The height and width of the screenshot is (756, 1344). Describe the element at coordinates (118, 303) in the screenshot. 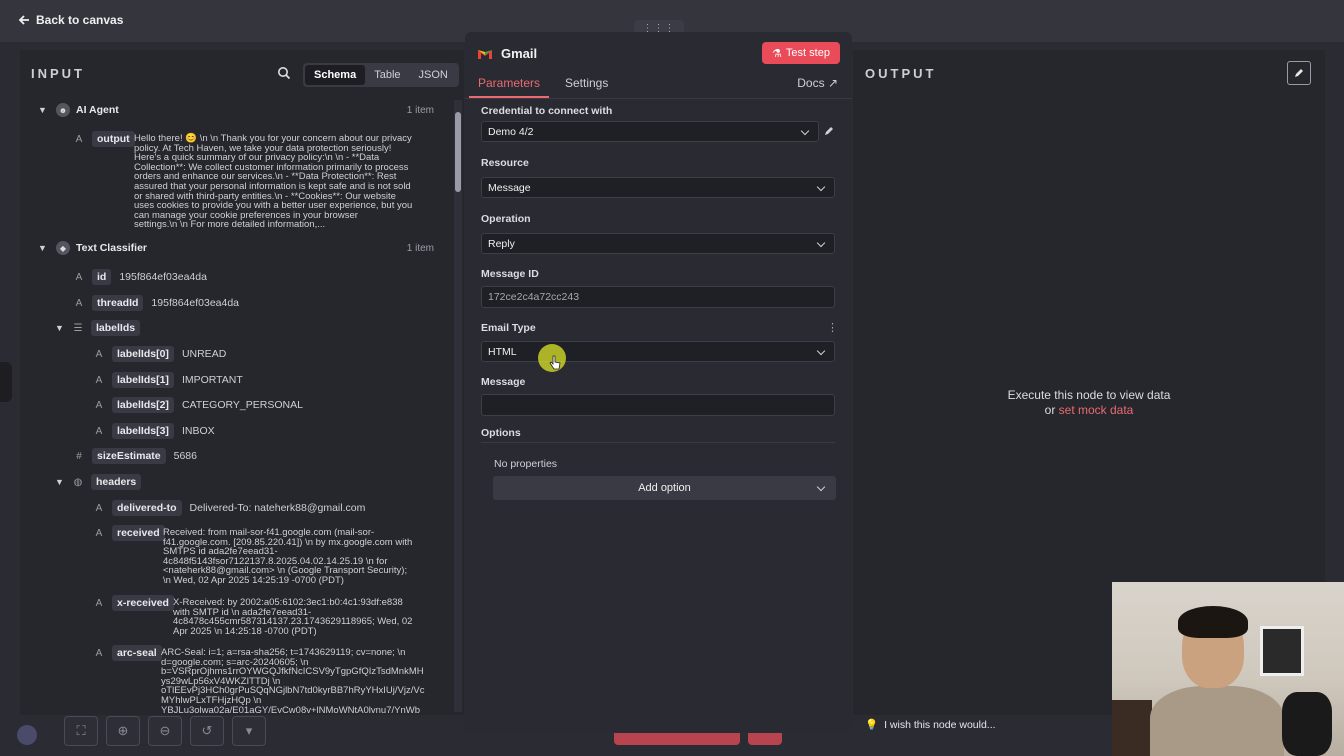

I see `threadid-key: threadId` at that location.